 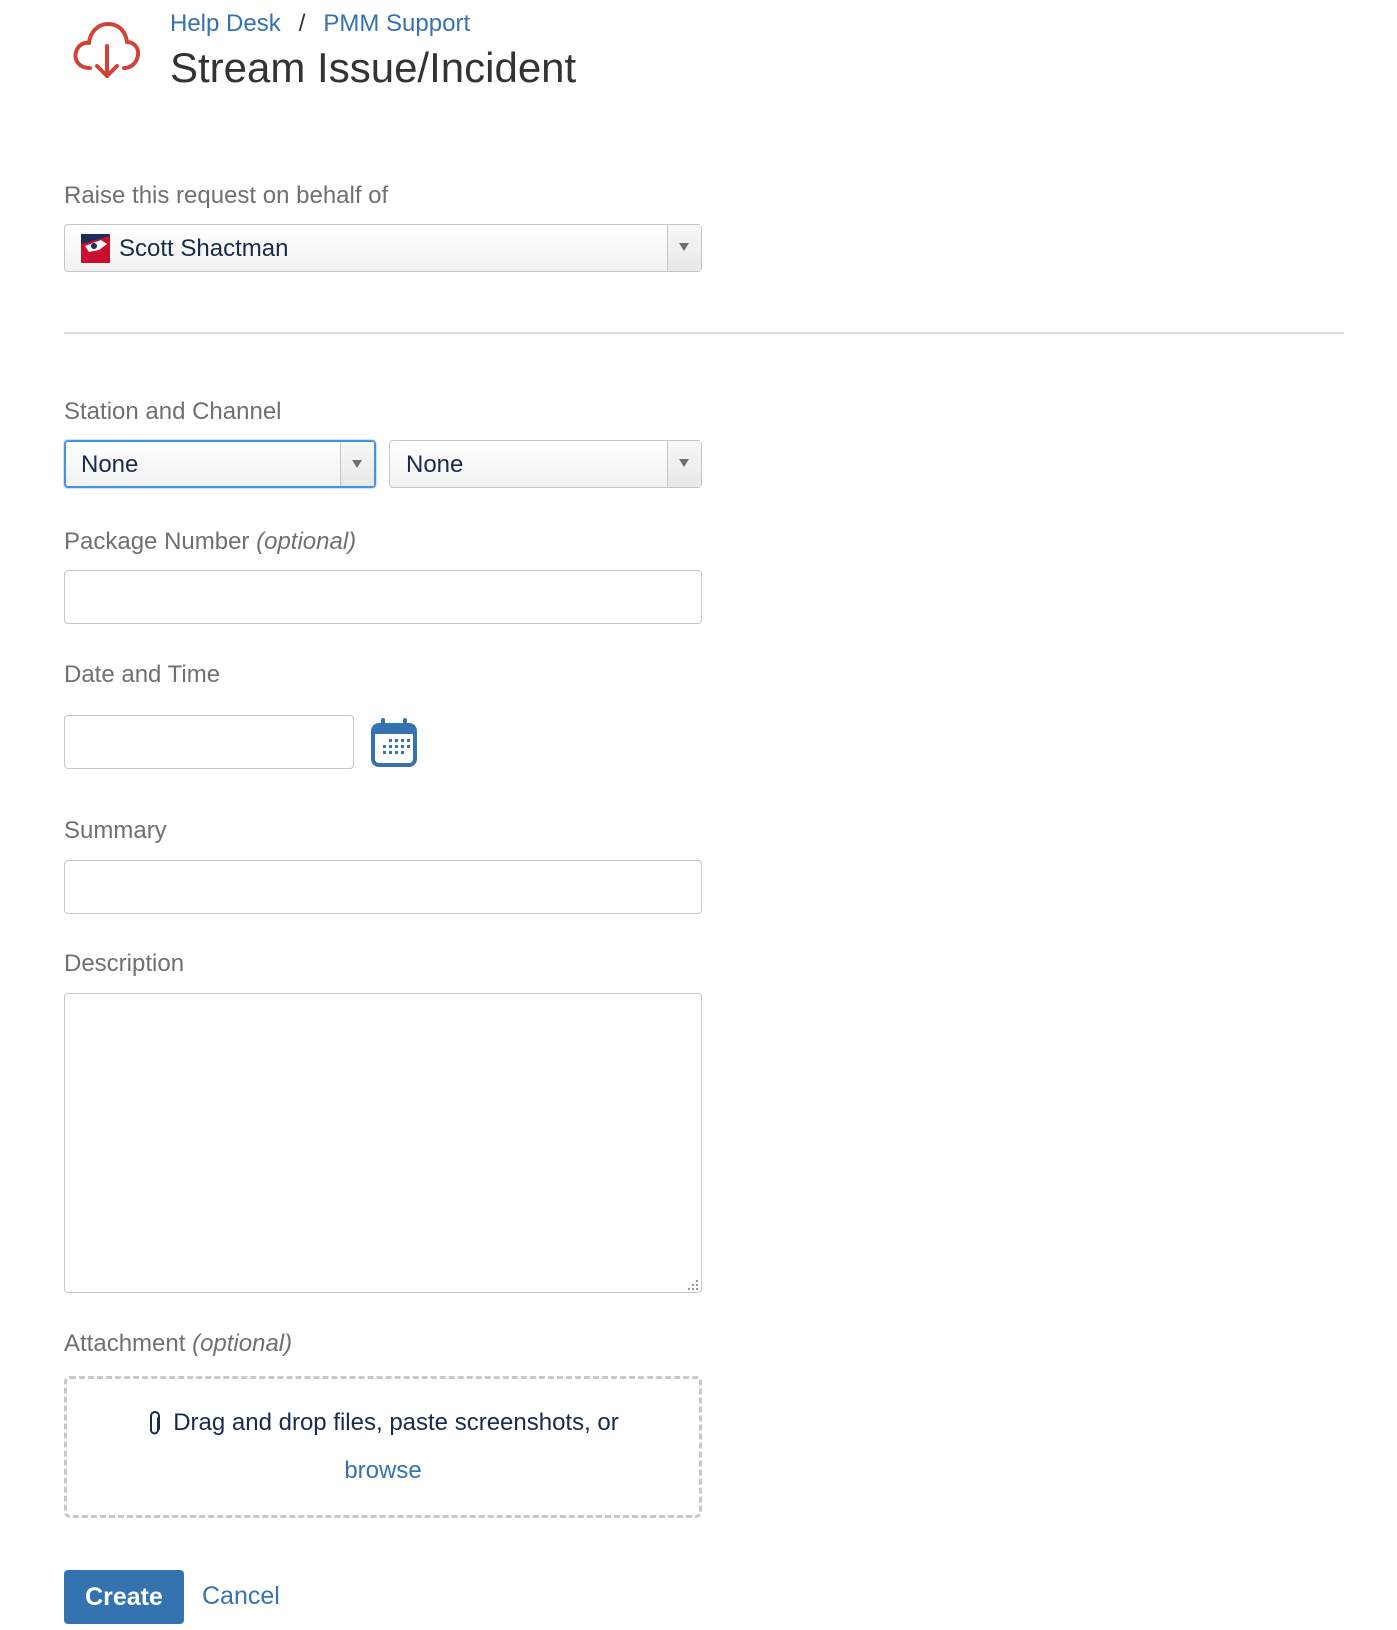 What do you see at coordinates (204, 248) in the screenshot?
I see `on-behalf-value: Scott Shactman` at bounding box center [204, 248].